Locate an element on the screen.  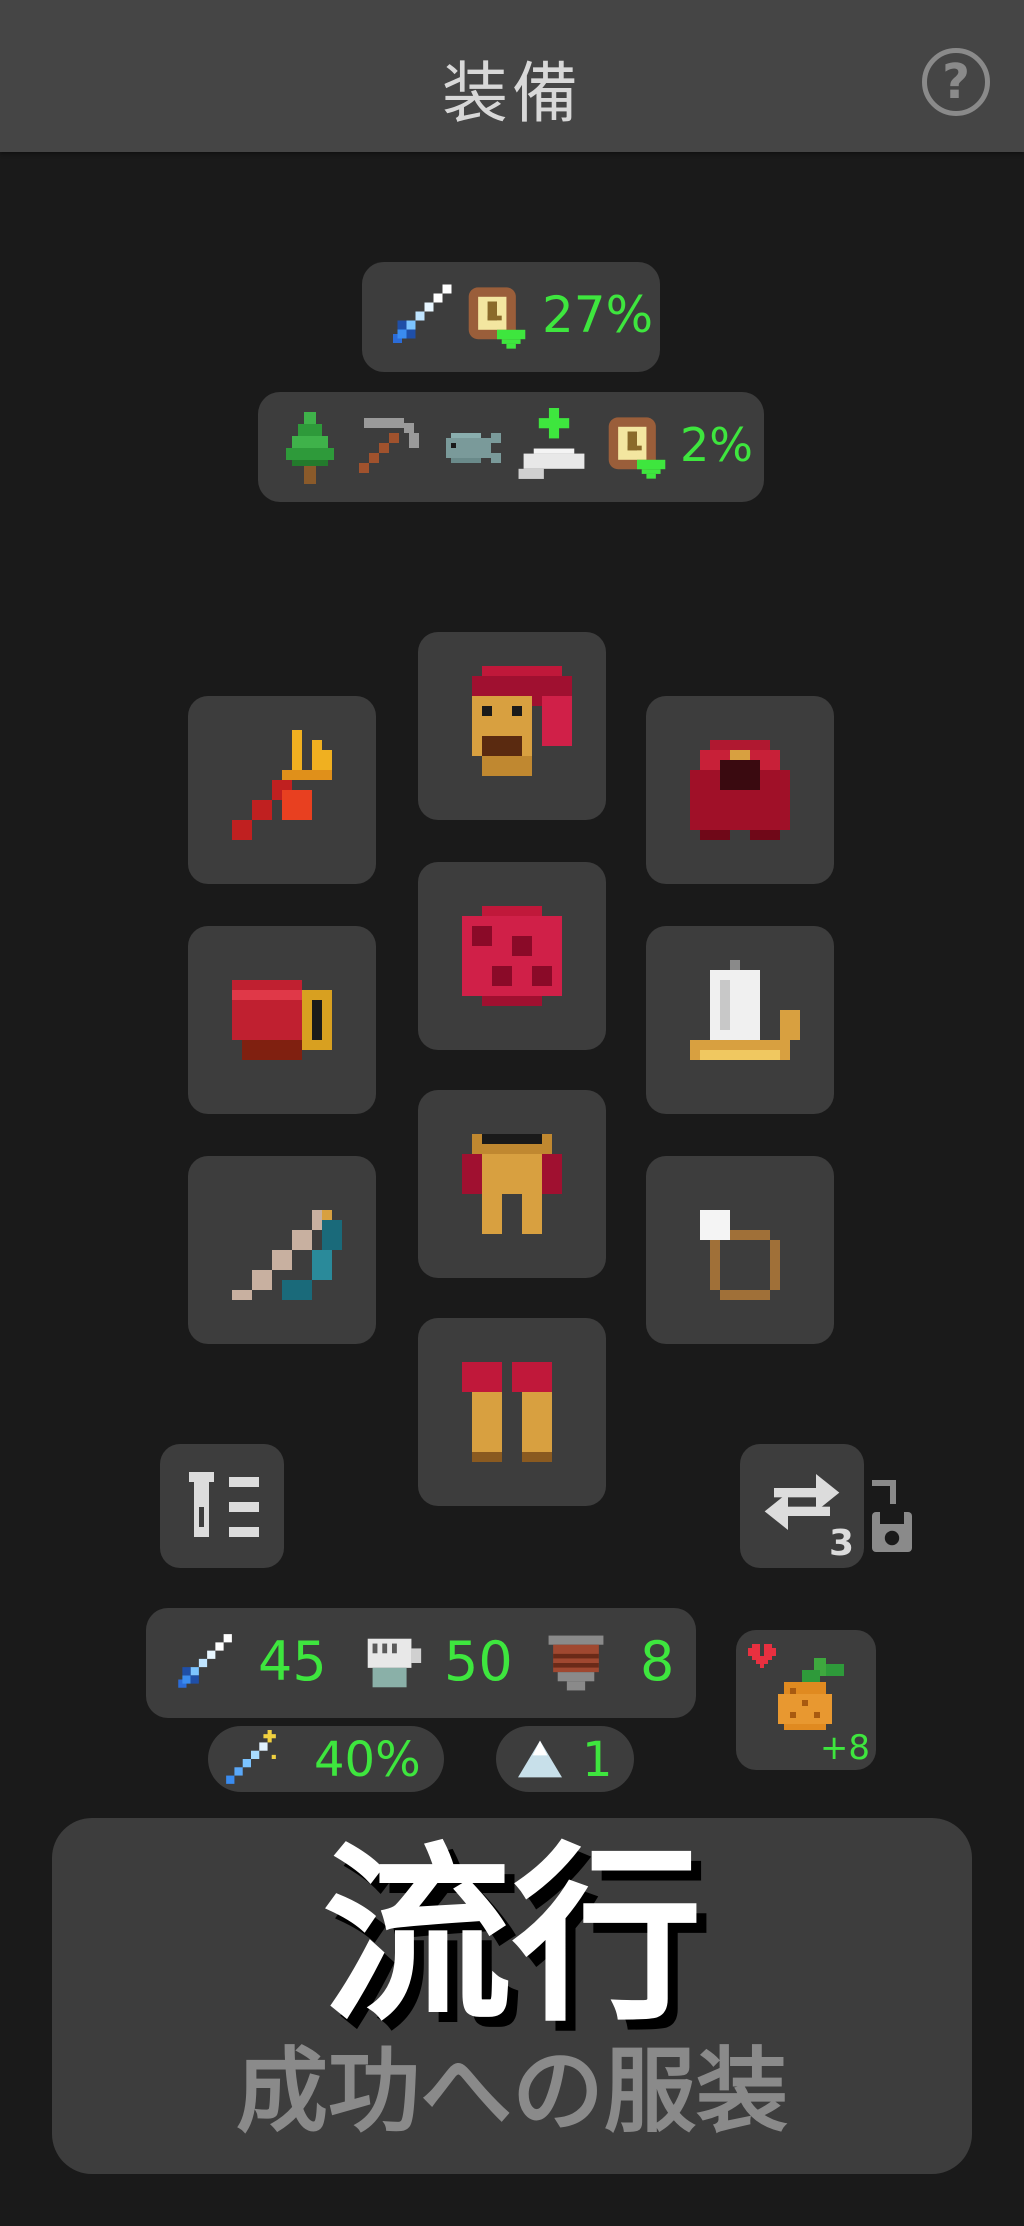
defense-value: 8 is located at coordinates (657, 1661).